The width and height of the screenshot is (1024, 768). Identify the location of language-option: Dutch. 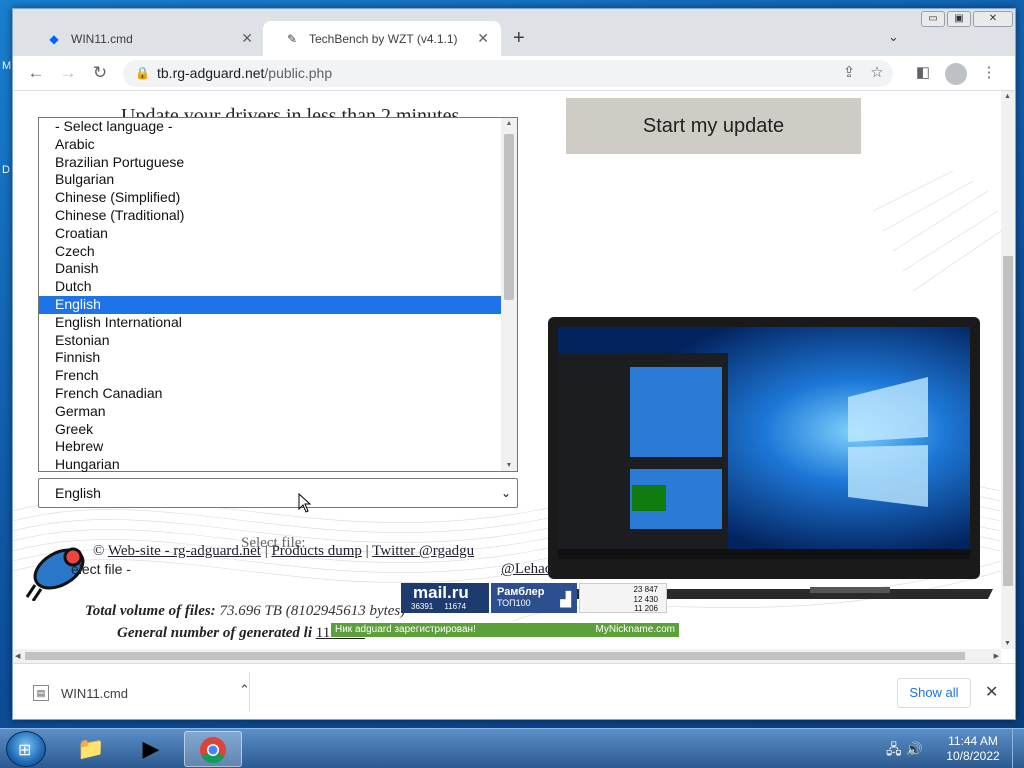
(270, 287).